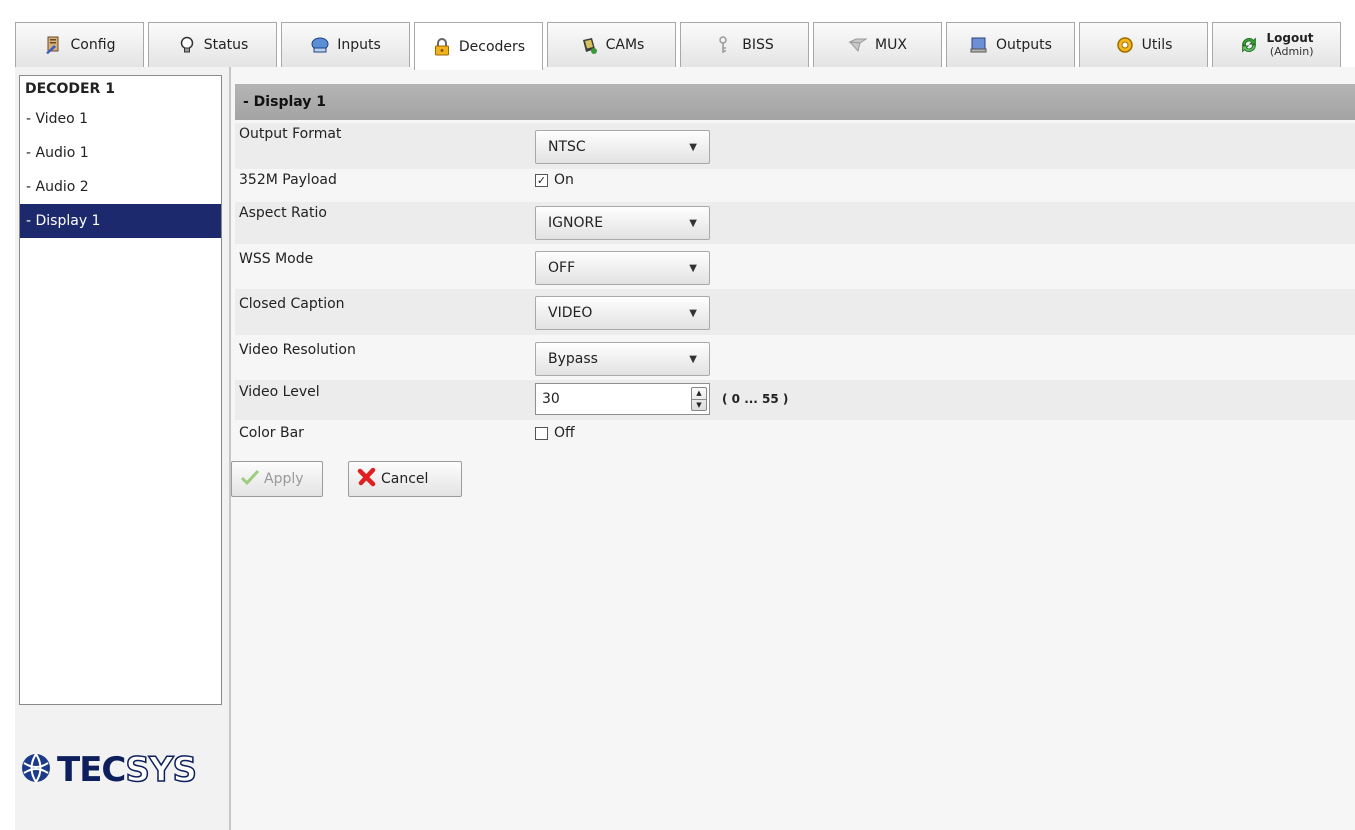 The image size is (1355, 830). What do you see at coordinates (250, 479) in the screenshot?
I see `checkmark-icon` at bounding box center [250, 479].